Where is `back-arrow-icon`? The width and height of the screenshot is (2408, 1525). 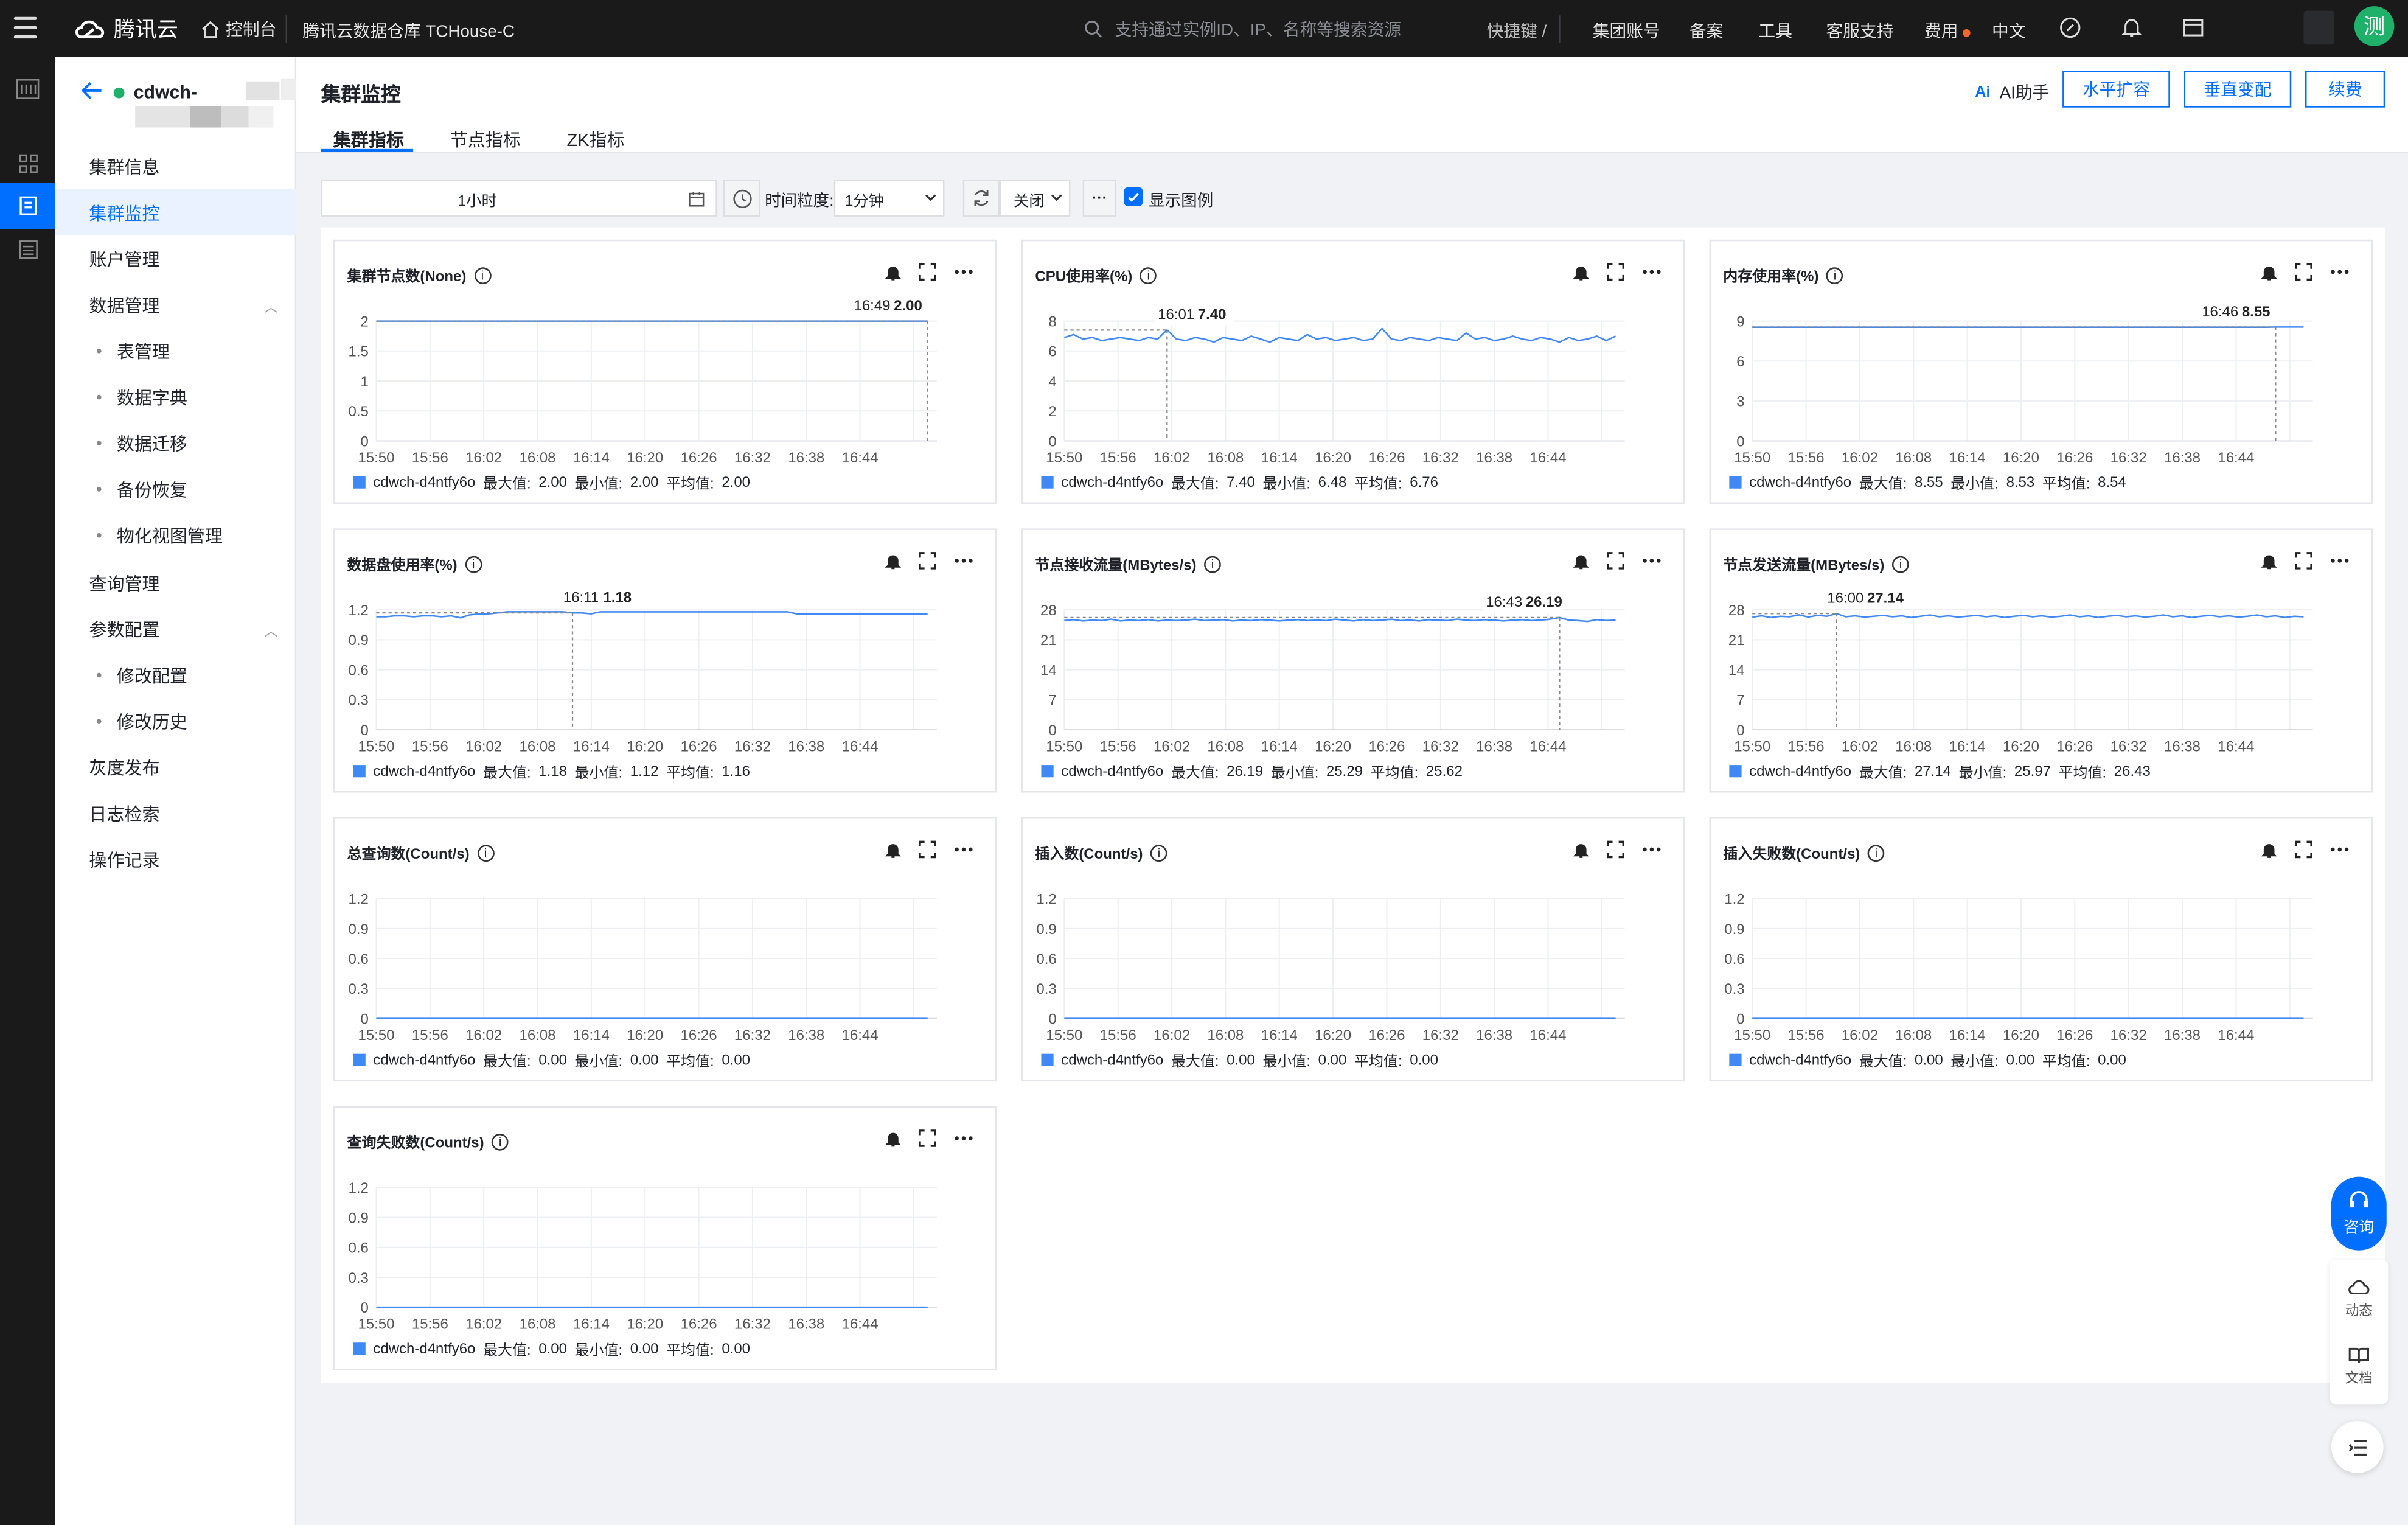
back-arrow-icon is located at coordinates (92, 91).